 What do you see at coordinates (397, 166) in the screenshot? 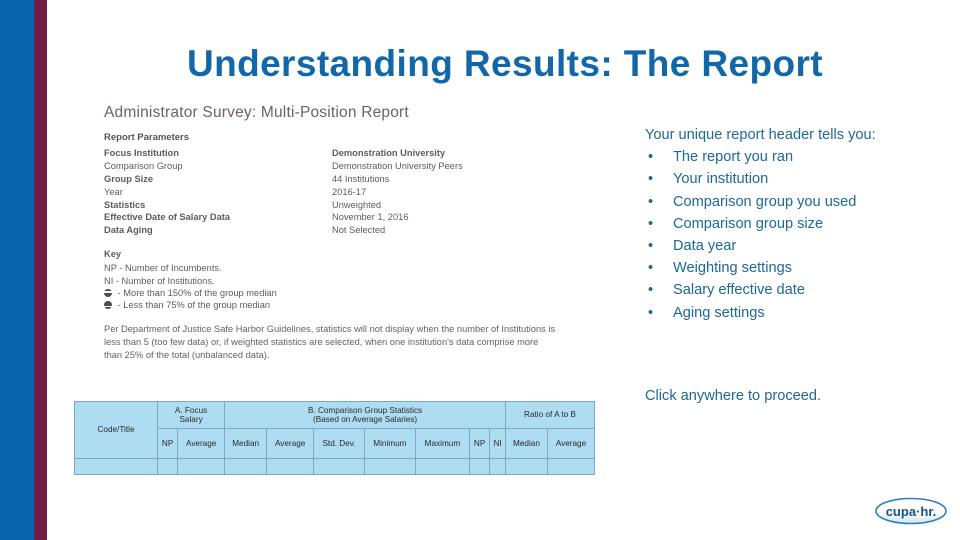
I see `param-value: Demonstration University Peers` at bounding box center [397, 166].